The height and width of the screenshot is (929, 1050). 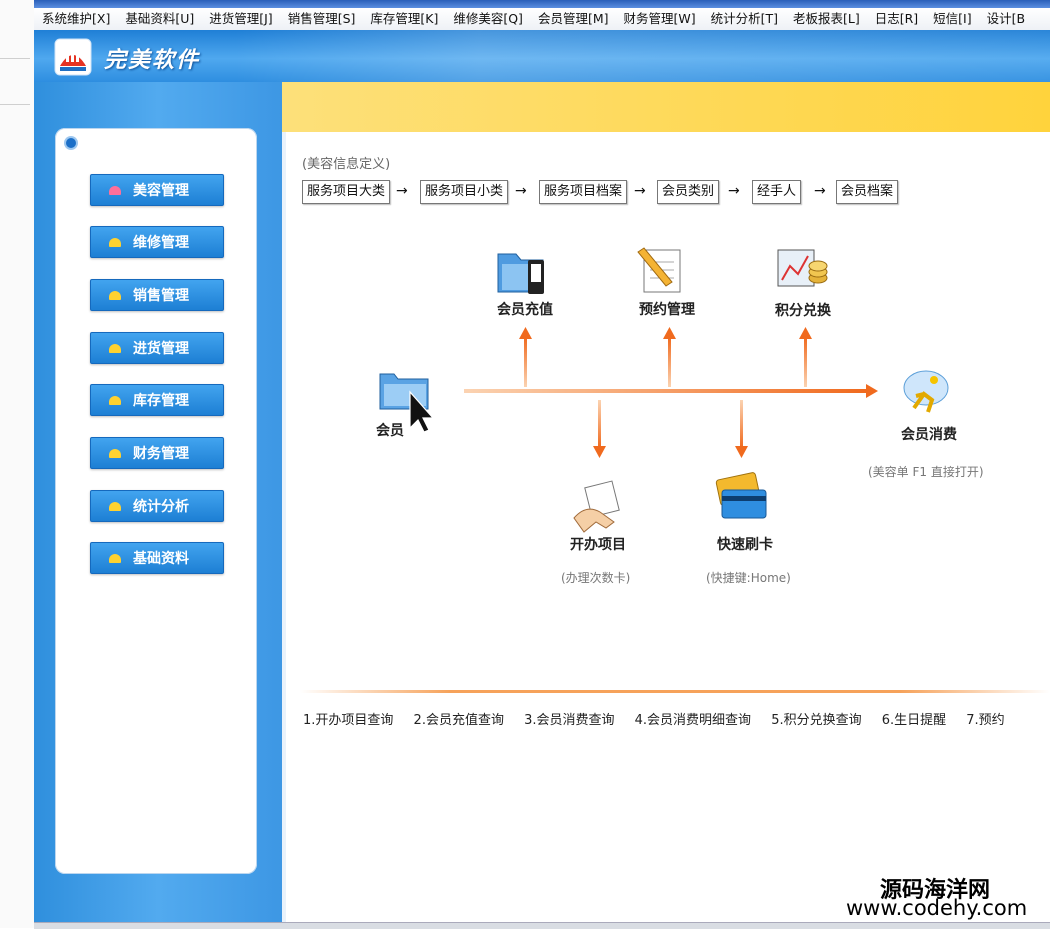 What do you see at coordinates (816, 720) in the screenshot?
I see `query-points-exchange: 5.积分兑换查询` at bounding box center [816, 720].